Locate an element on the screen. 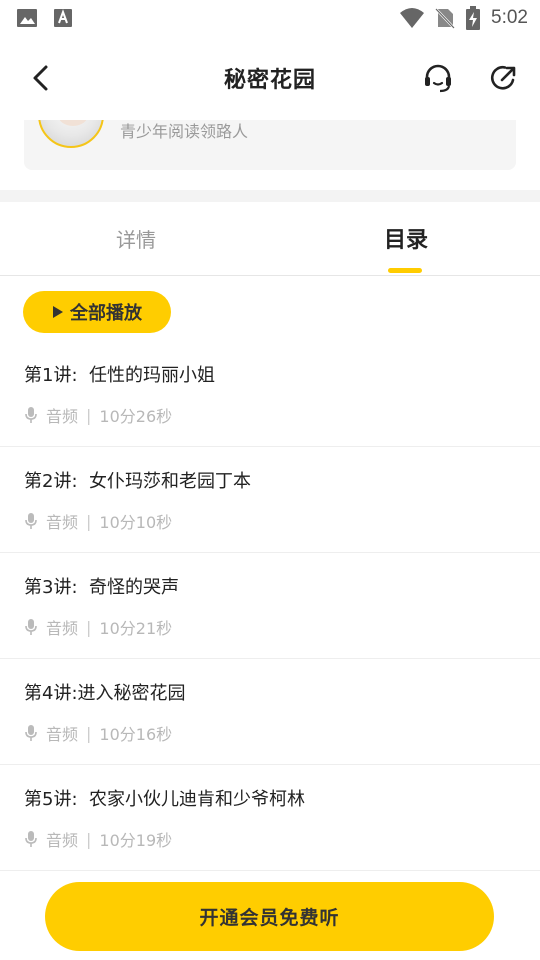 The height and width of the screenshot is (960, 540). bottom-cta-bar: 开通会员免费听 is located at coordinates (270, 916).